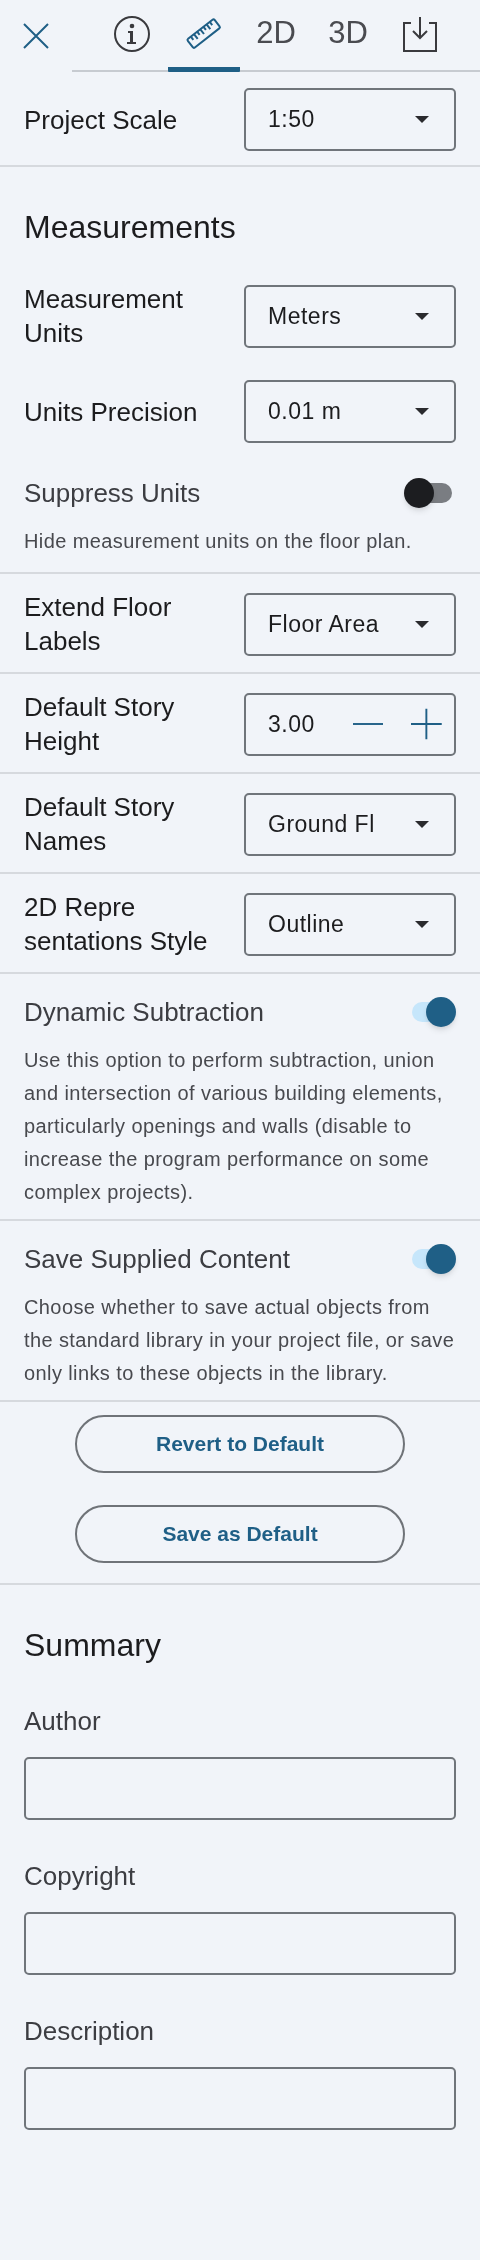 The image size is (480, 2260). Describe the element at coordinates (426, 724) in the screenshot. I see `plus-icon` at that location.